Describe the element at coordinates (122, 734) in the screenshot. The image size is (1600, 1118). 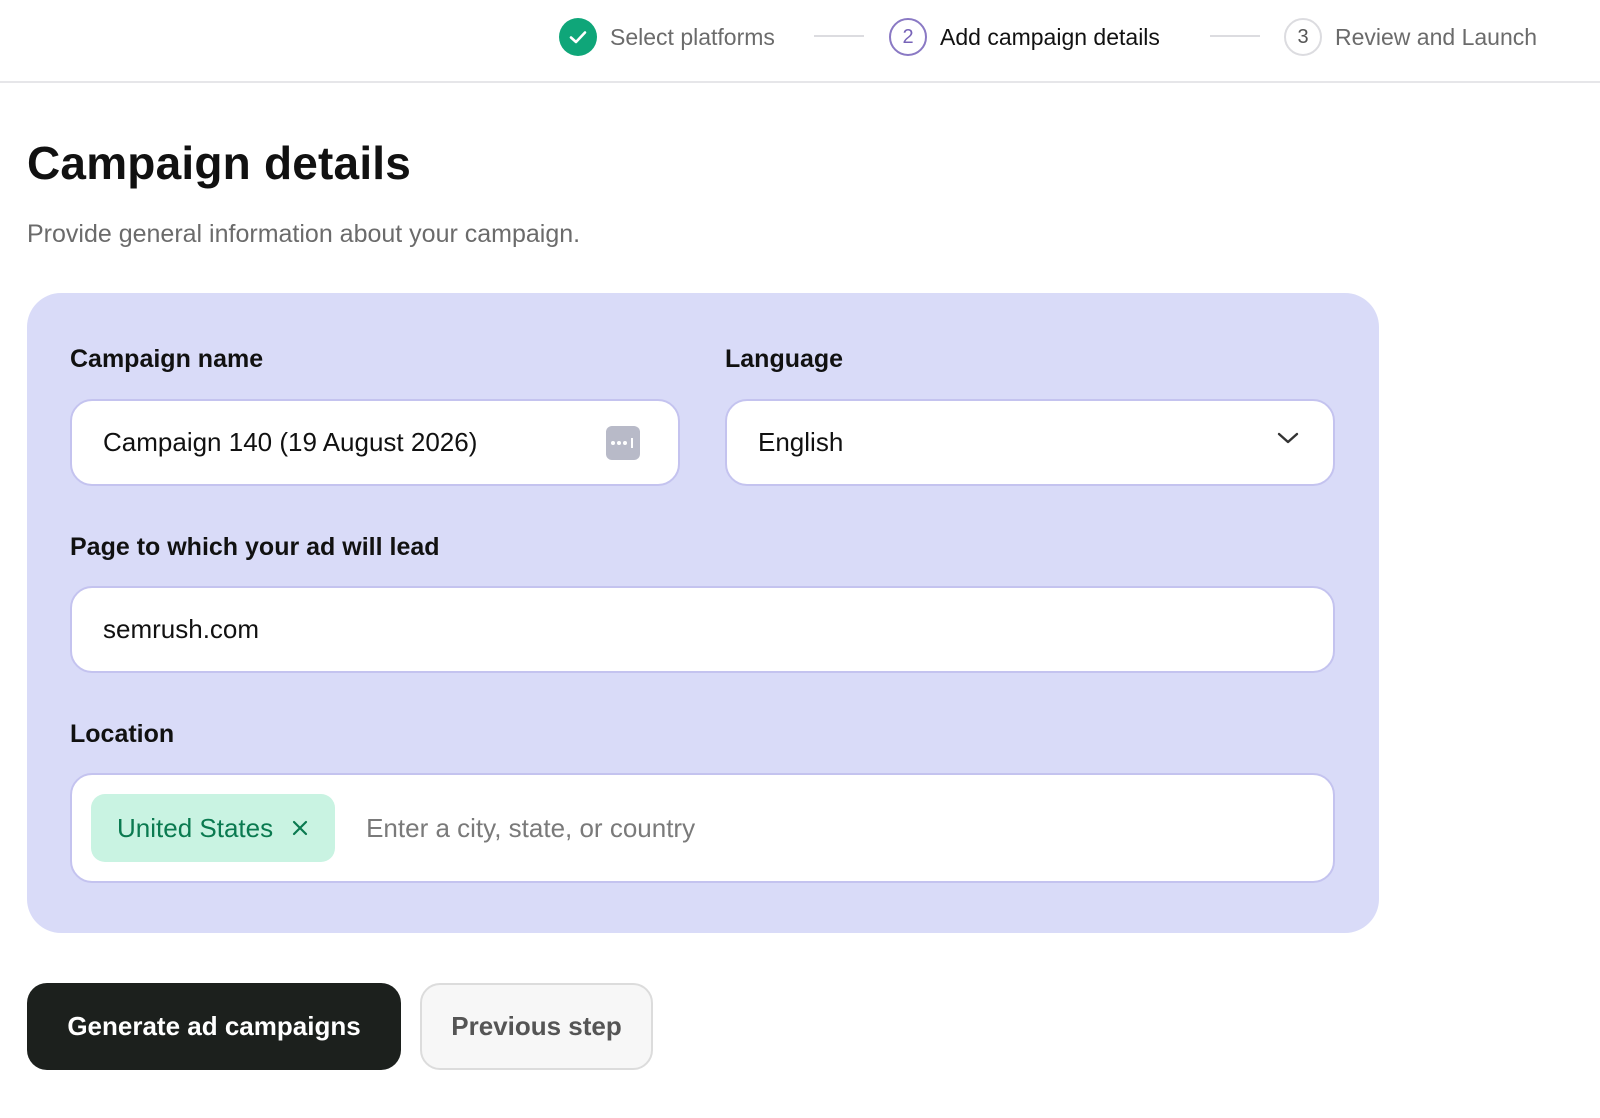
I see `location-label: Location` at that location.